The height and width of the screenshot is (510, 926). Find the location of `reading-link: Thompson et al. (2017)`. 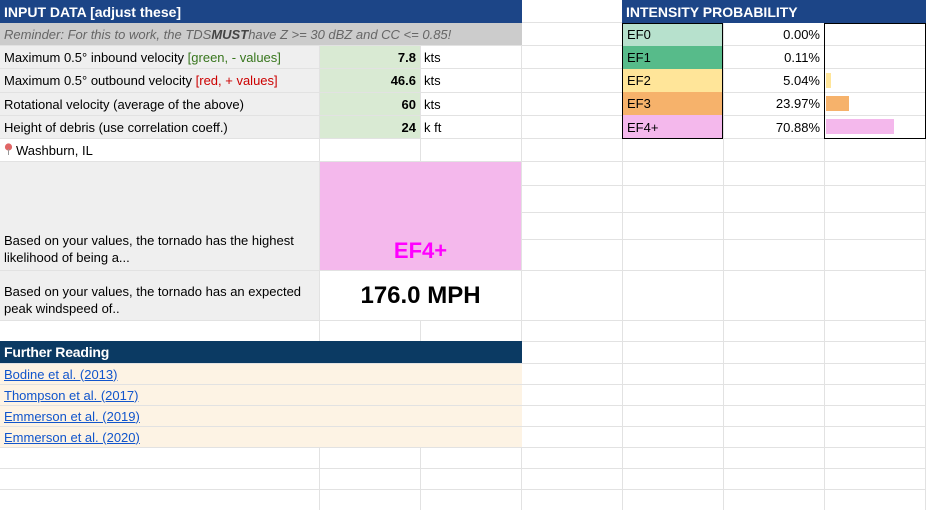

reading-link: Thompson et al. (2017) is located at coordinates (71, 395).